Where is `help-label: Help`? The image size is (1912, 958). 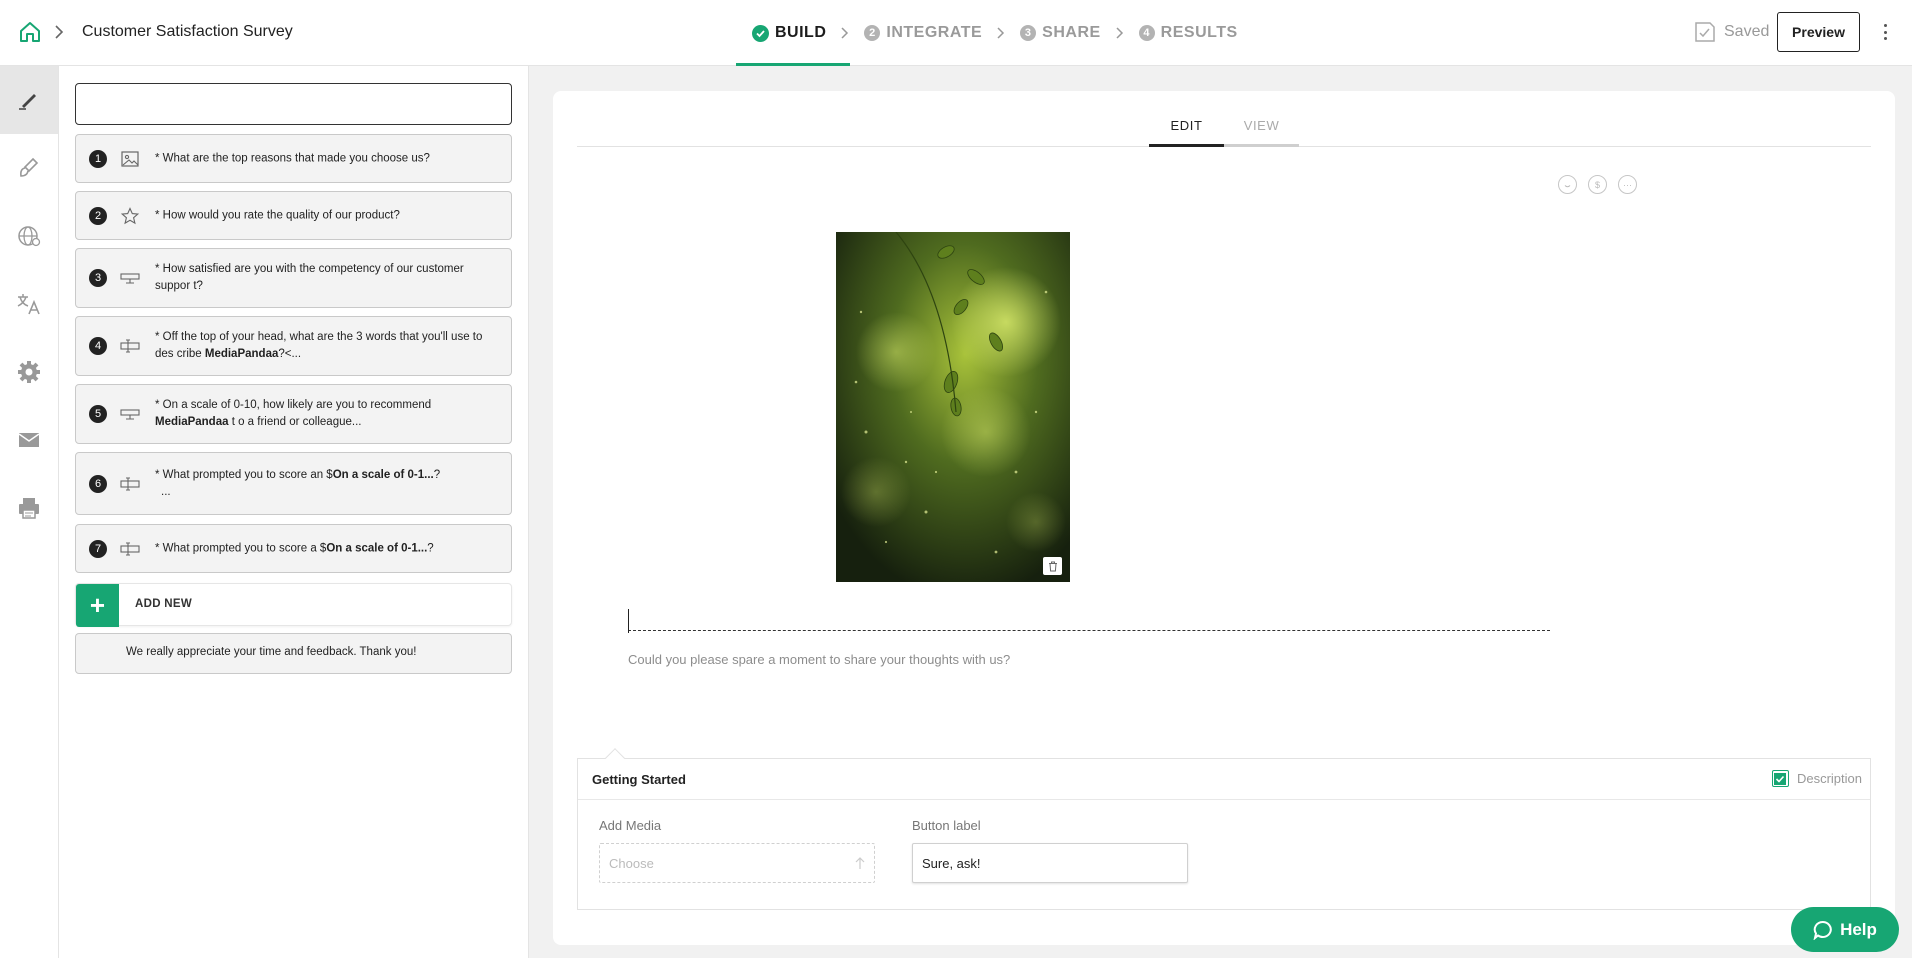 help-label: Help is located at coordinates (1858, 929).